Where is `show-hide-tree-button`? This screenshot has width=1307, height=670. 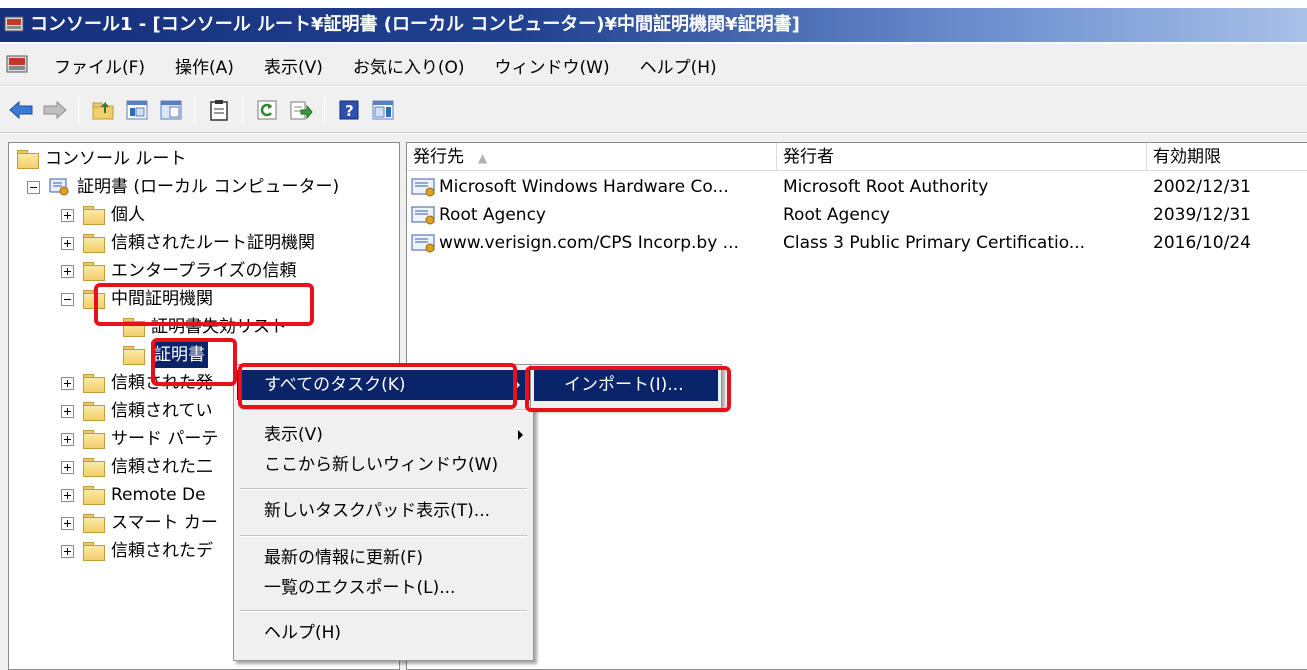
show-hide-tree-button is located at coordinates (137, 110).